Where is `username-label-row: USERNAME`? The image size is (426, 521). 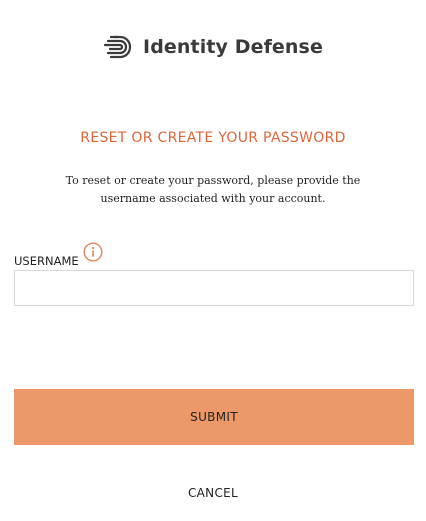
username-label-row: USERNAME is located at coordinates (58, 254).